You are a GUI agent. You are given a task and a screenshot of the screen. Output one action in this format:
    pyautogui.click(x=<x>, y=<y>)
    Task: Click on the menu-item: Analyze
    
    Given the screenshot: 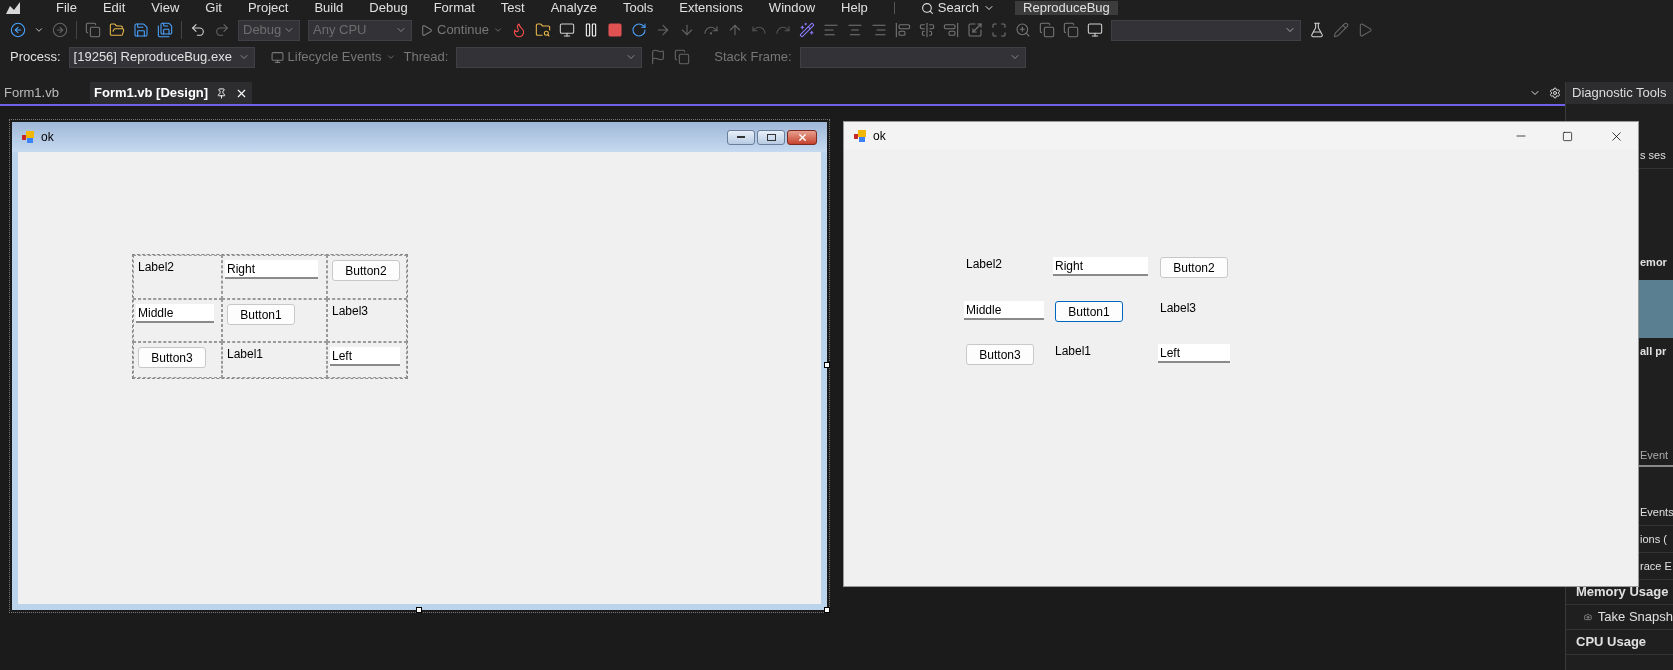 What is the action you would take?
    pyautogui.click(x=573, y=8)
    